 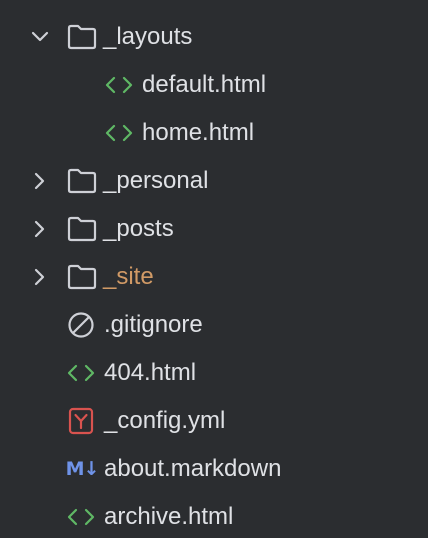 I want to click on tree-item-404-html: 404.html, so click(x=214, y=373).